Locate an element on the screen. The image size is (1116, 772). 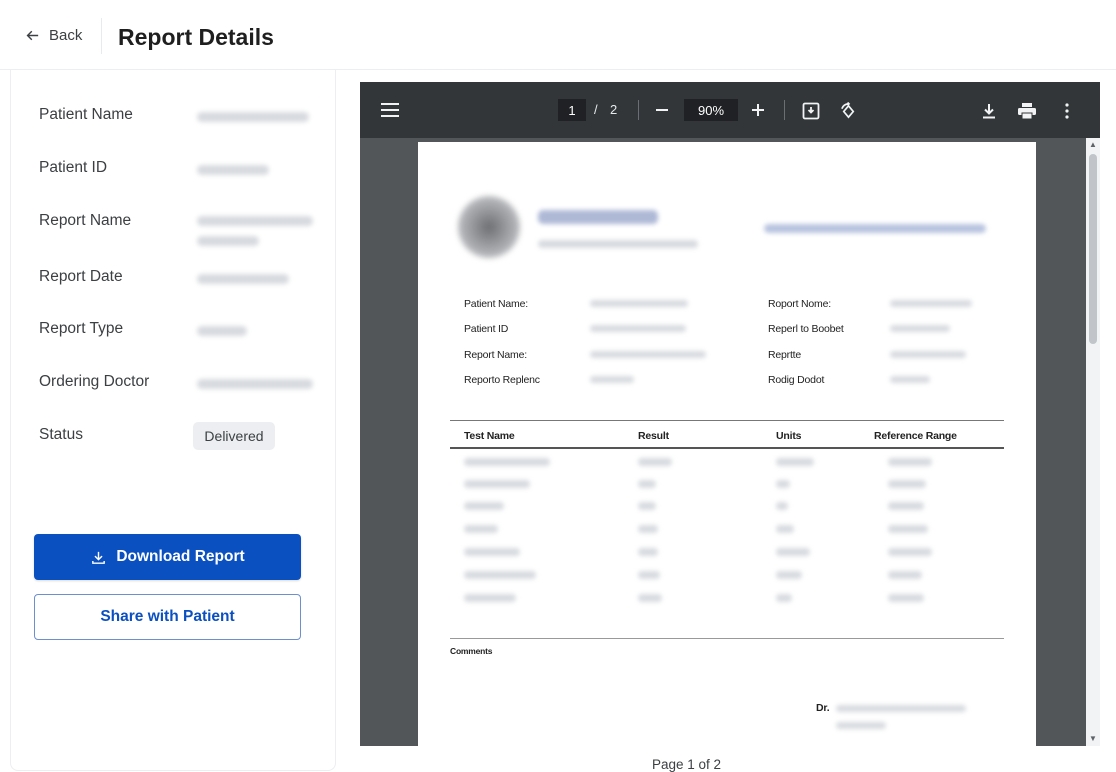
comments-rule is located at coordinates (727, 638).